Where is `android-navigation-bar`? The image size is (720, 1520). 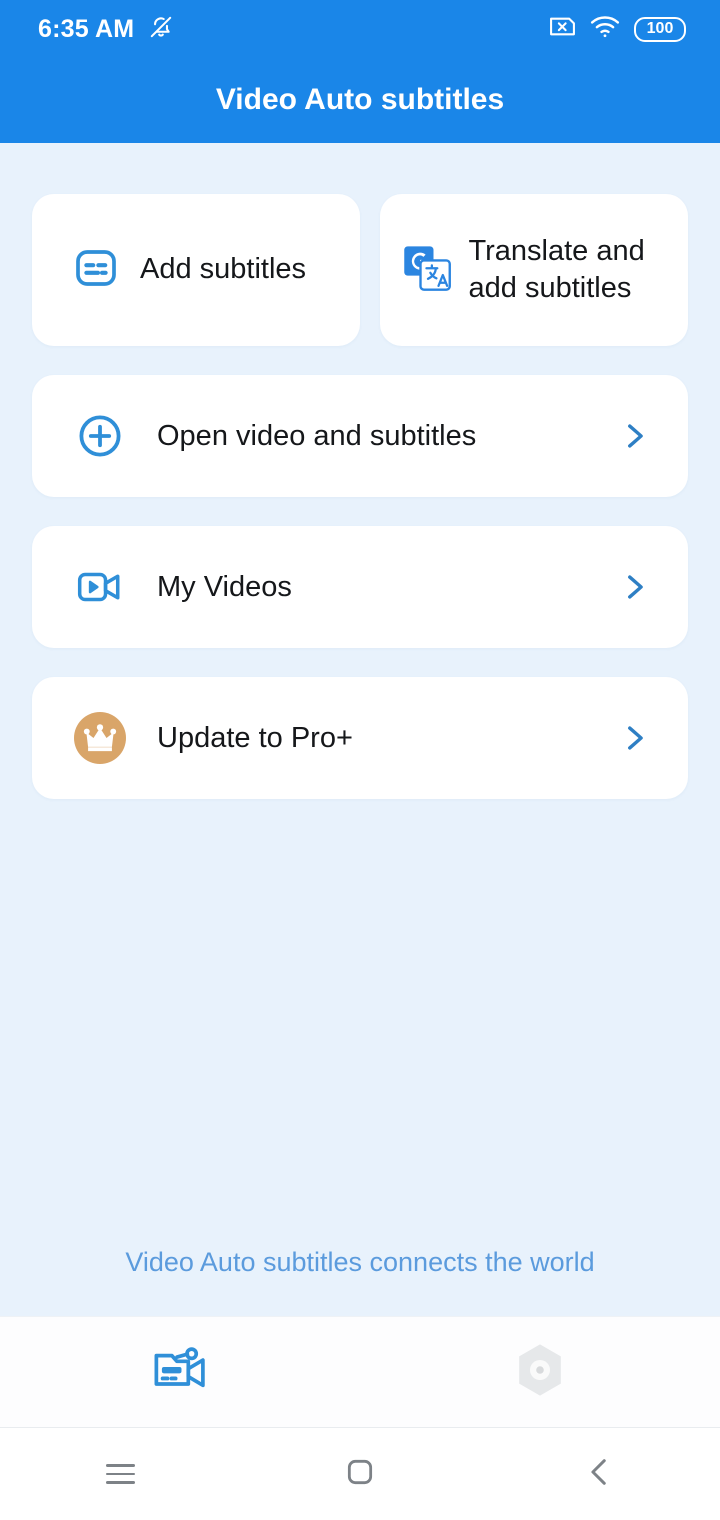
android-navigation-bar is located at coordinates (360, 1474).